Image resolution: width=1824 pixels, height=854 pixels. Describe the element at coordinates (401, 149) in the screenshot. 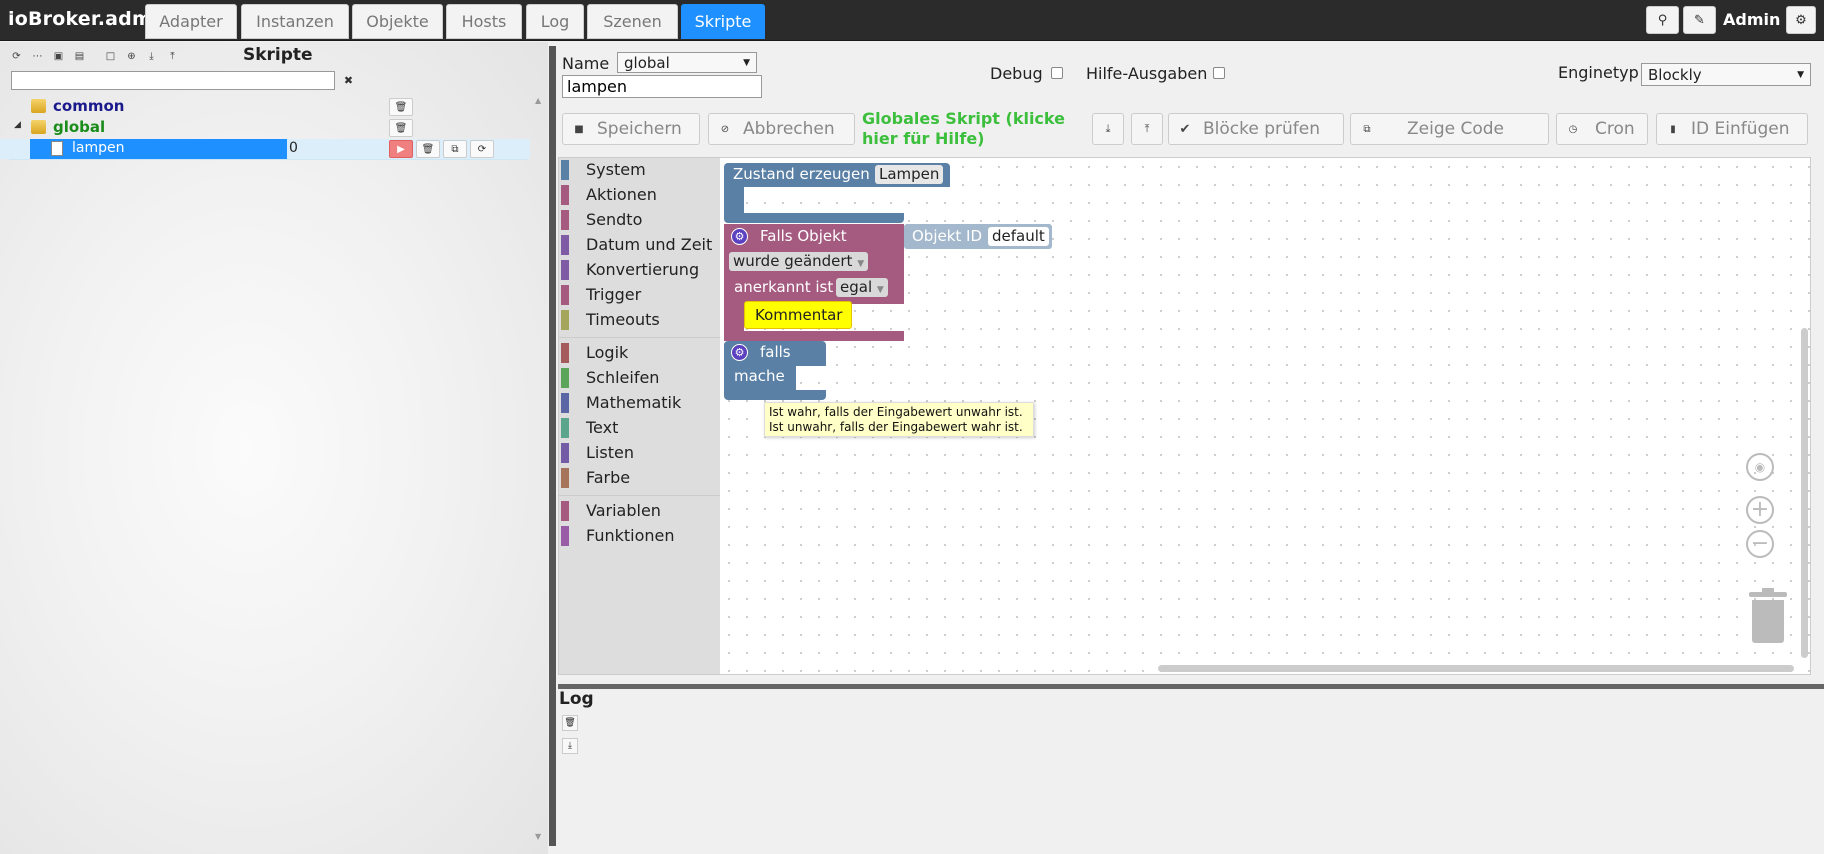

I see `run-button: ▶` at that location.